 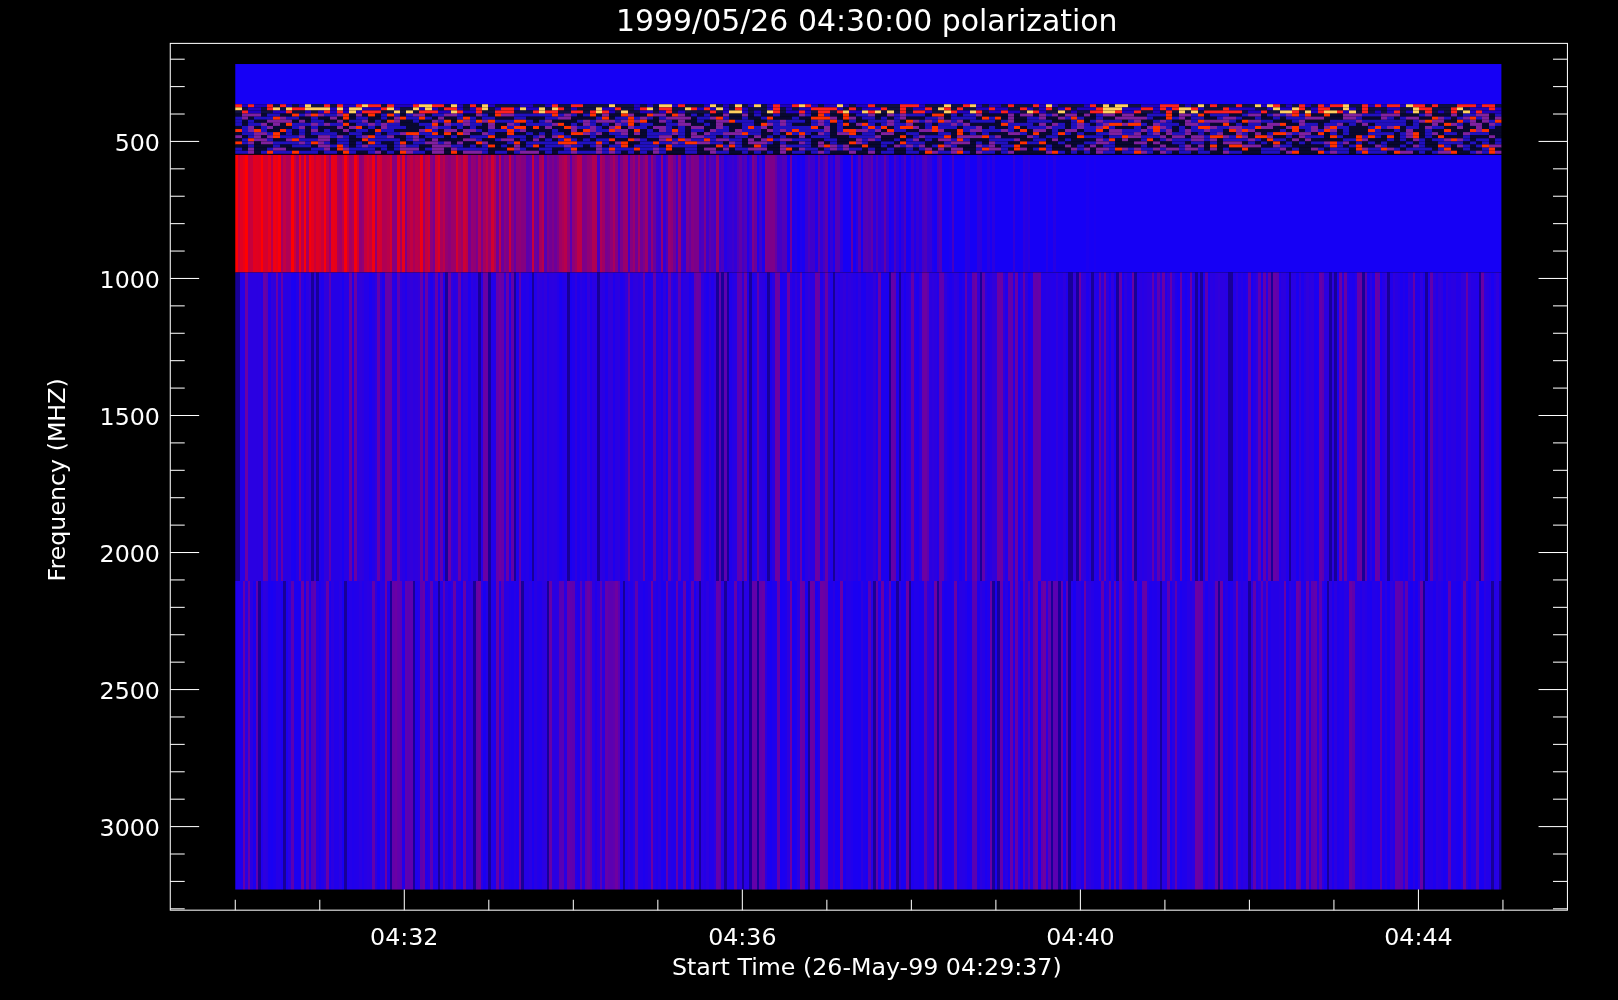 What do you see at coordinates (404, 937) in the screenshot?
I see `axis-tick-label: 04:32` at bounding box center [404, 937].